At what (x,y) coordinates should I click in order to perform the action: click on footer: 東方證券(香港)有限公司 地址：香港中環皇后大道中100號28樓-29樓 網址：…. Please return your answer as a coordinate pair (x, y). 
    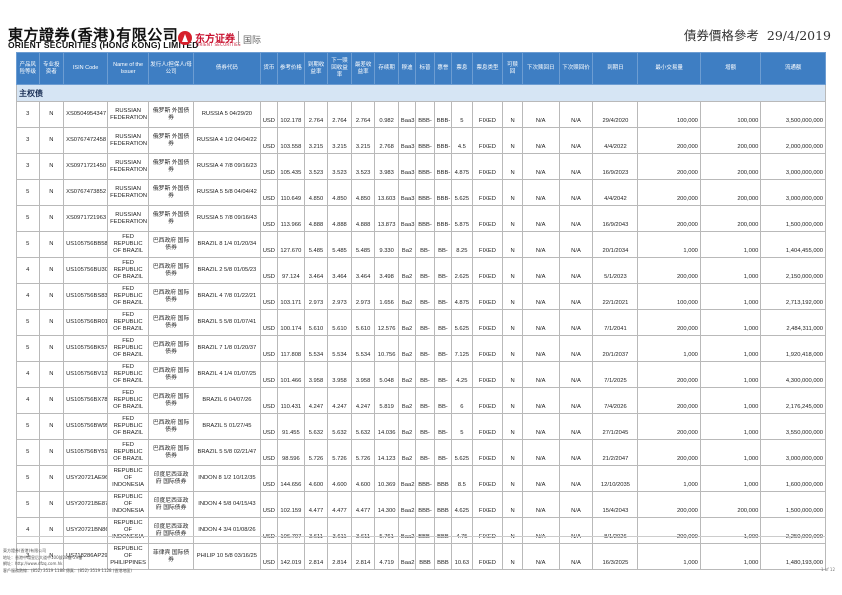
    Looking at the image, I should click on (67, 561).